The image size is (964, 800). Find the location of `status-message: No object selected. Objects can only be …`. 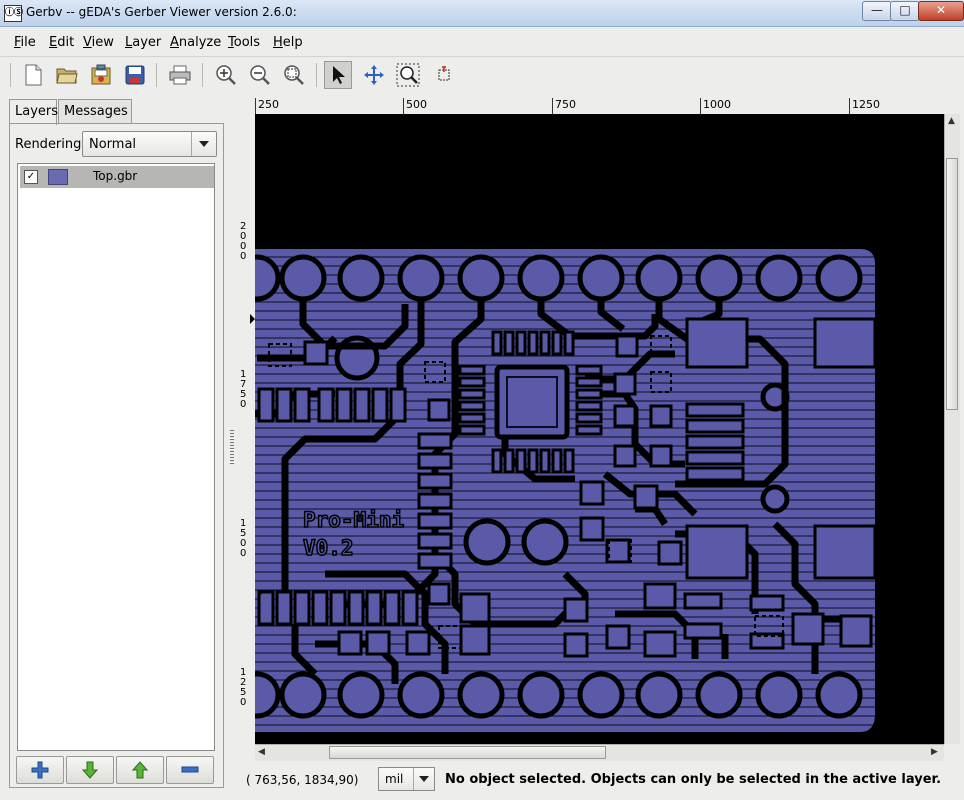

status-message: No object selected. Objects can only be … is located at coordinates (693, 779).